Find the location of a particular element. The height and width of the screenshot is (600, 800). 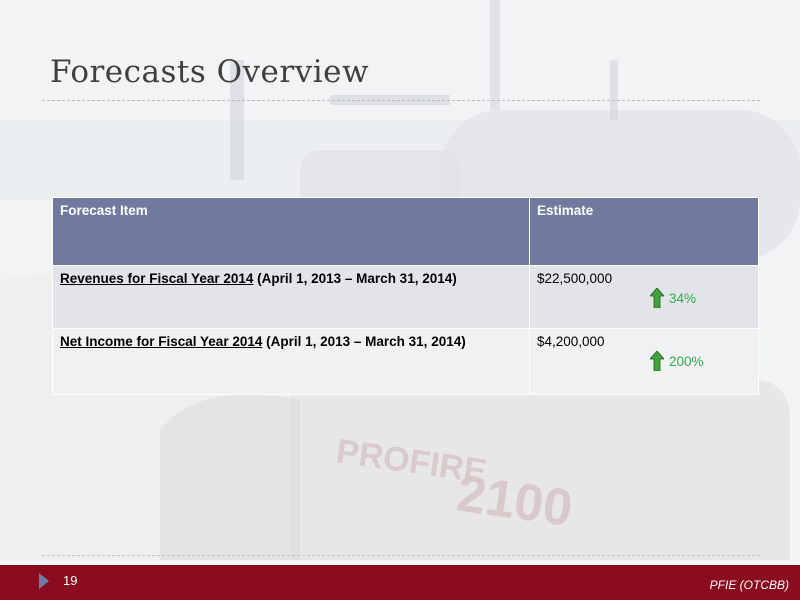

footer-bar is located at coordinates (400, 582).